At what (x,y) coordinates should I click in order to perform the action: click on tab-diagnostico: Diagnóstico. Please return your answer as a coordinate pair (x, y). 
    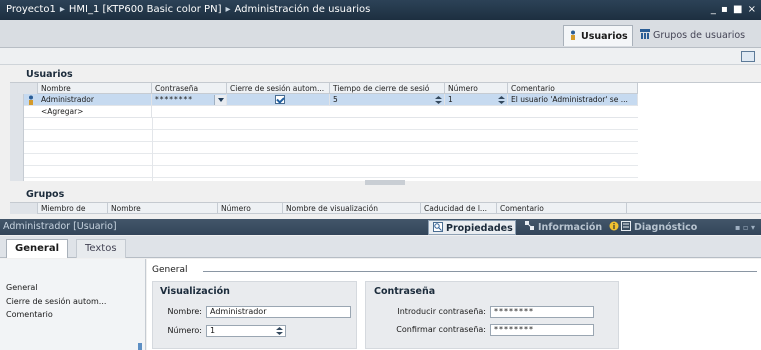
    Looking at the image, I should click on (662, 227).